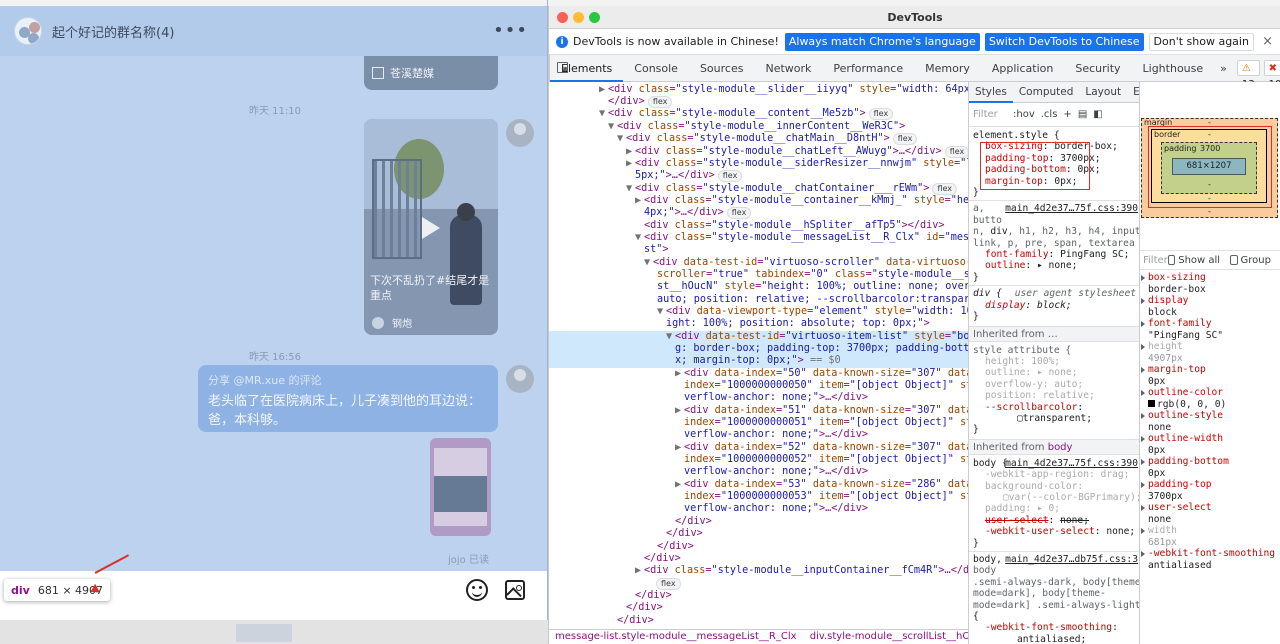  I want to click on show-all-checkbox, so click(1171, 260).